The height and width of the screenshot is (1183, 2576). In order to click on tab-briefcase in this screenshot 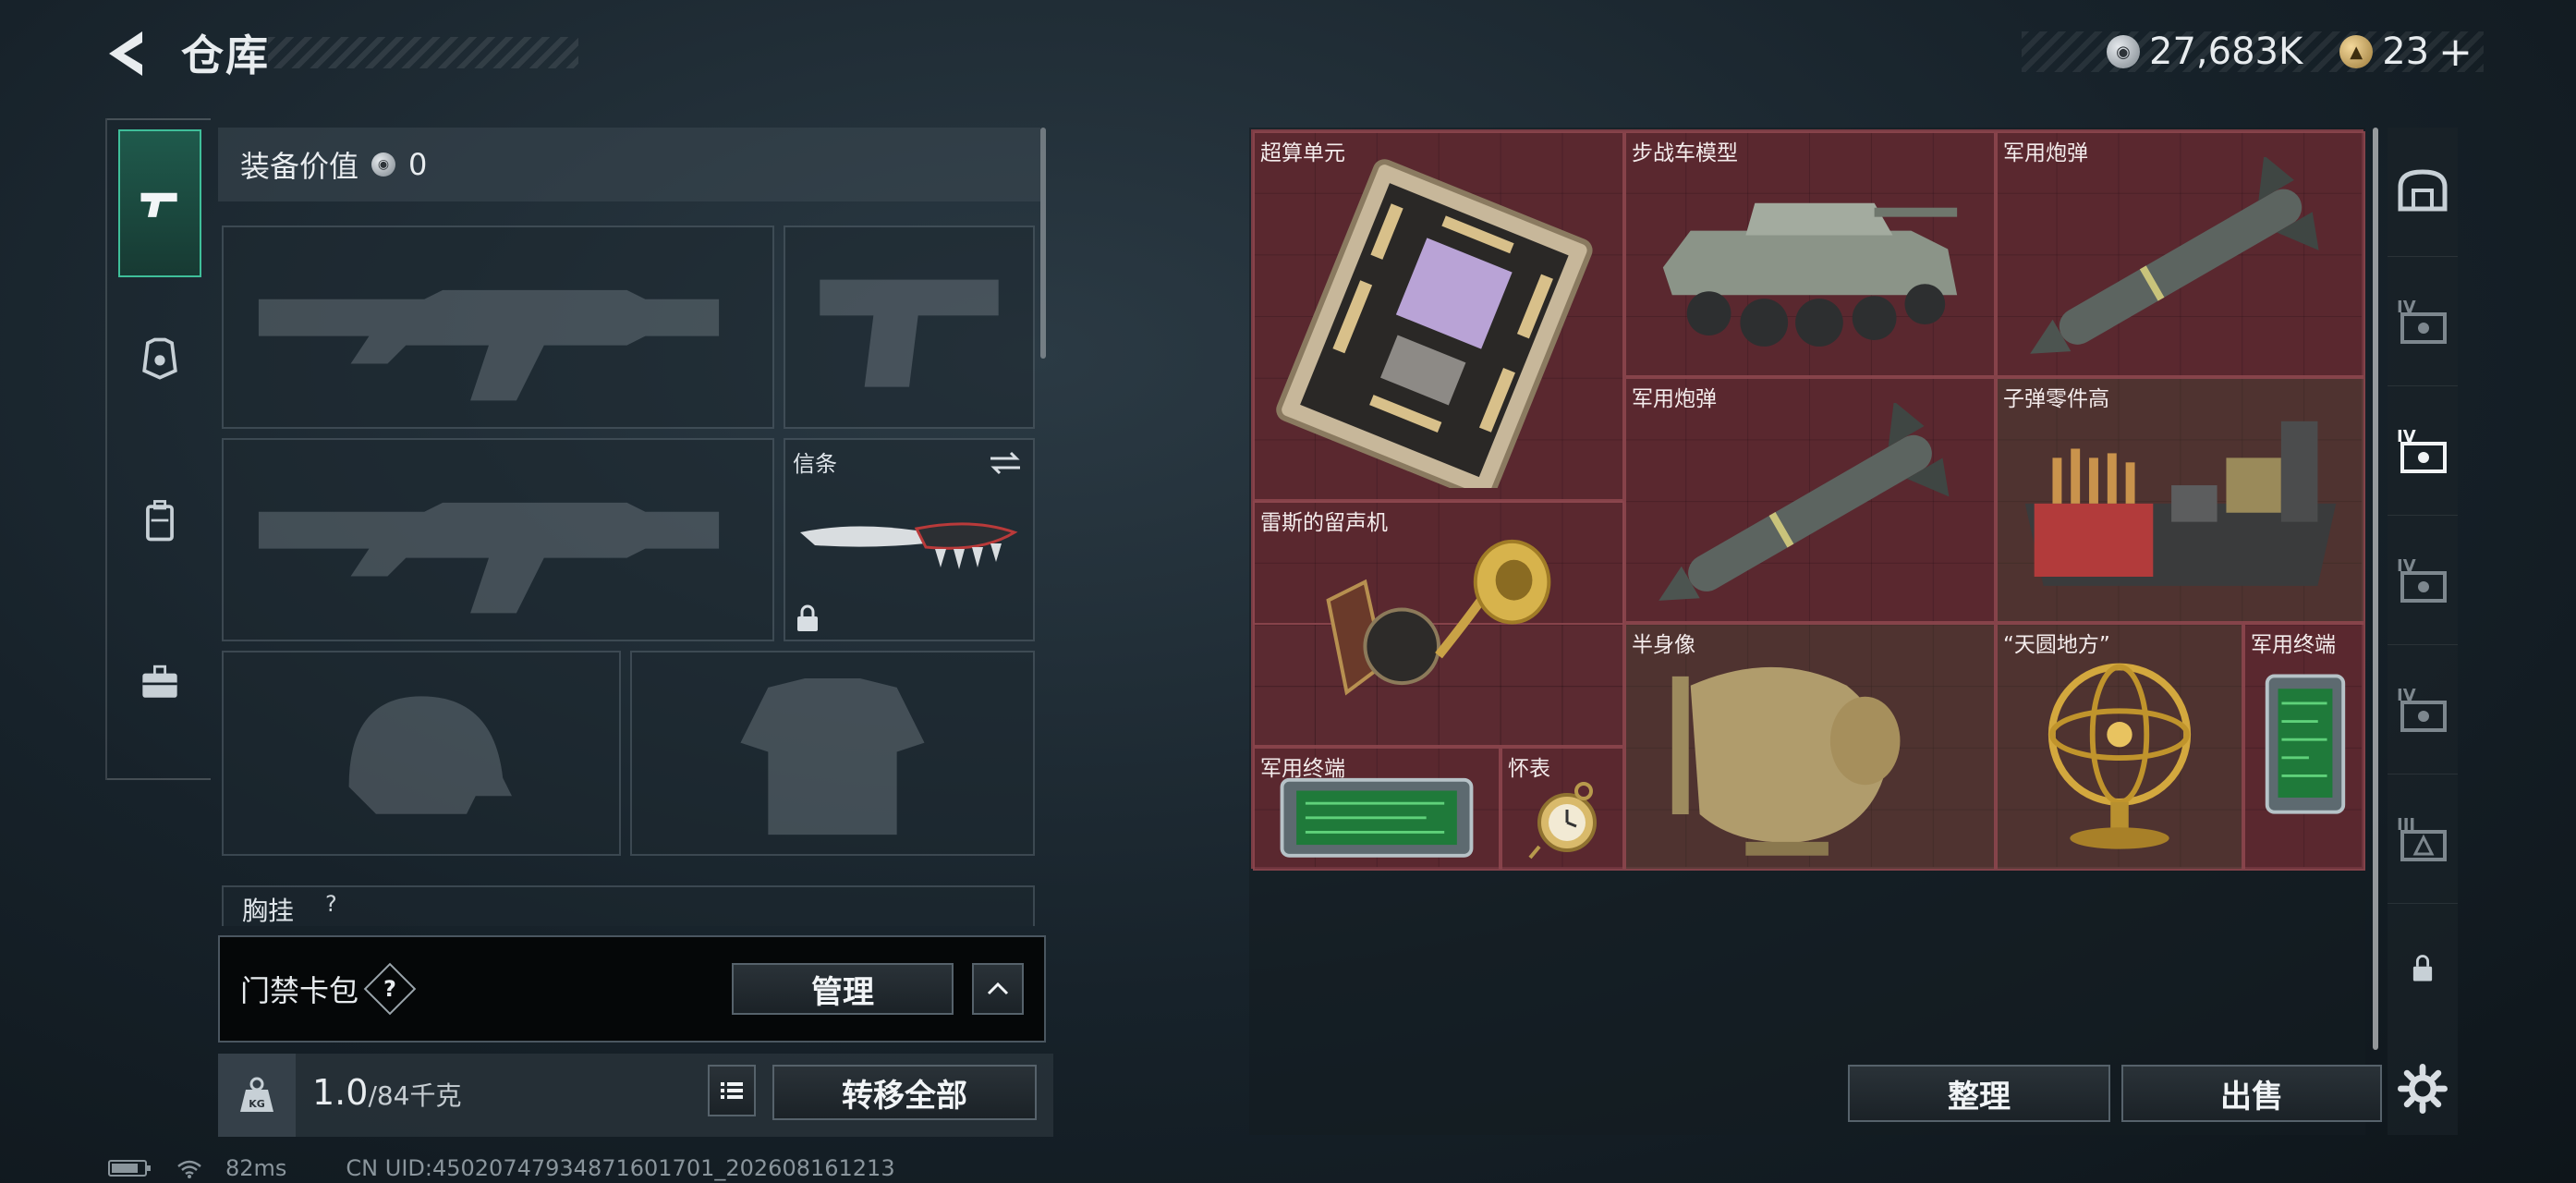, I will do `click(159, 682)`.